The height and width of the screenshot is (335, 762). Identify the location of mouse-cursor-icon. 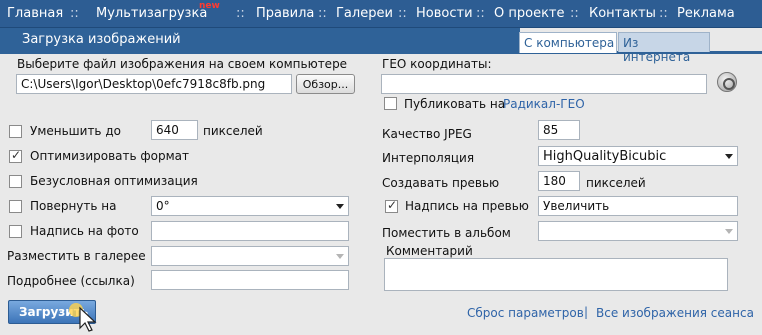
(83, 317).